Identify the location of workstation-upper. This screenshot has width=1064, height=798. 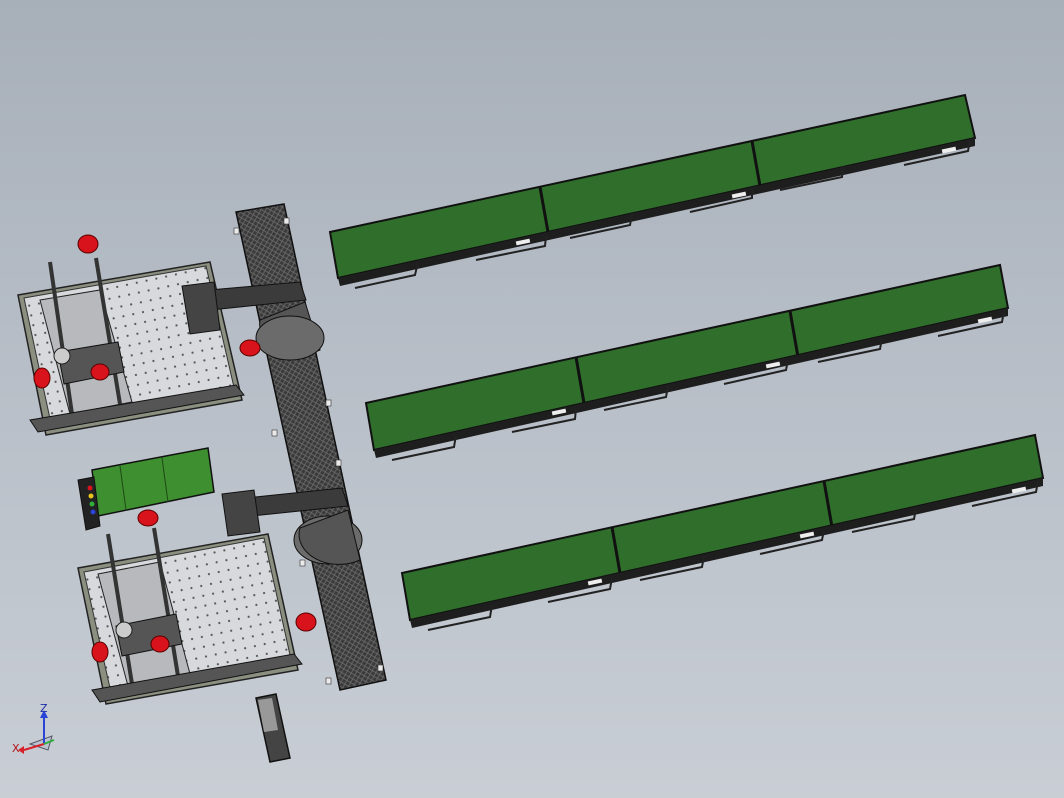
(131, 335).